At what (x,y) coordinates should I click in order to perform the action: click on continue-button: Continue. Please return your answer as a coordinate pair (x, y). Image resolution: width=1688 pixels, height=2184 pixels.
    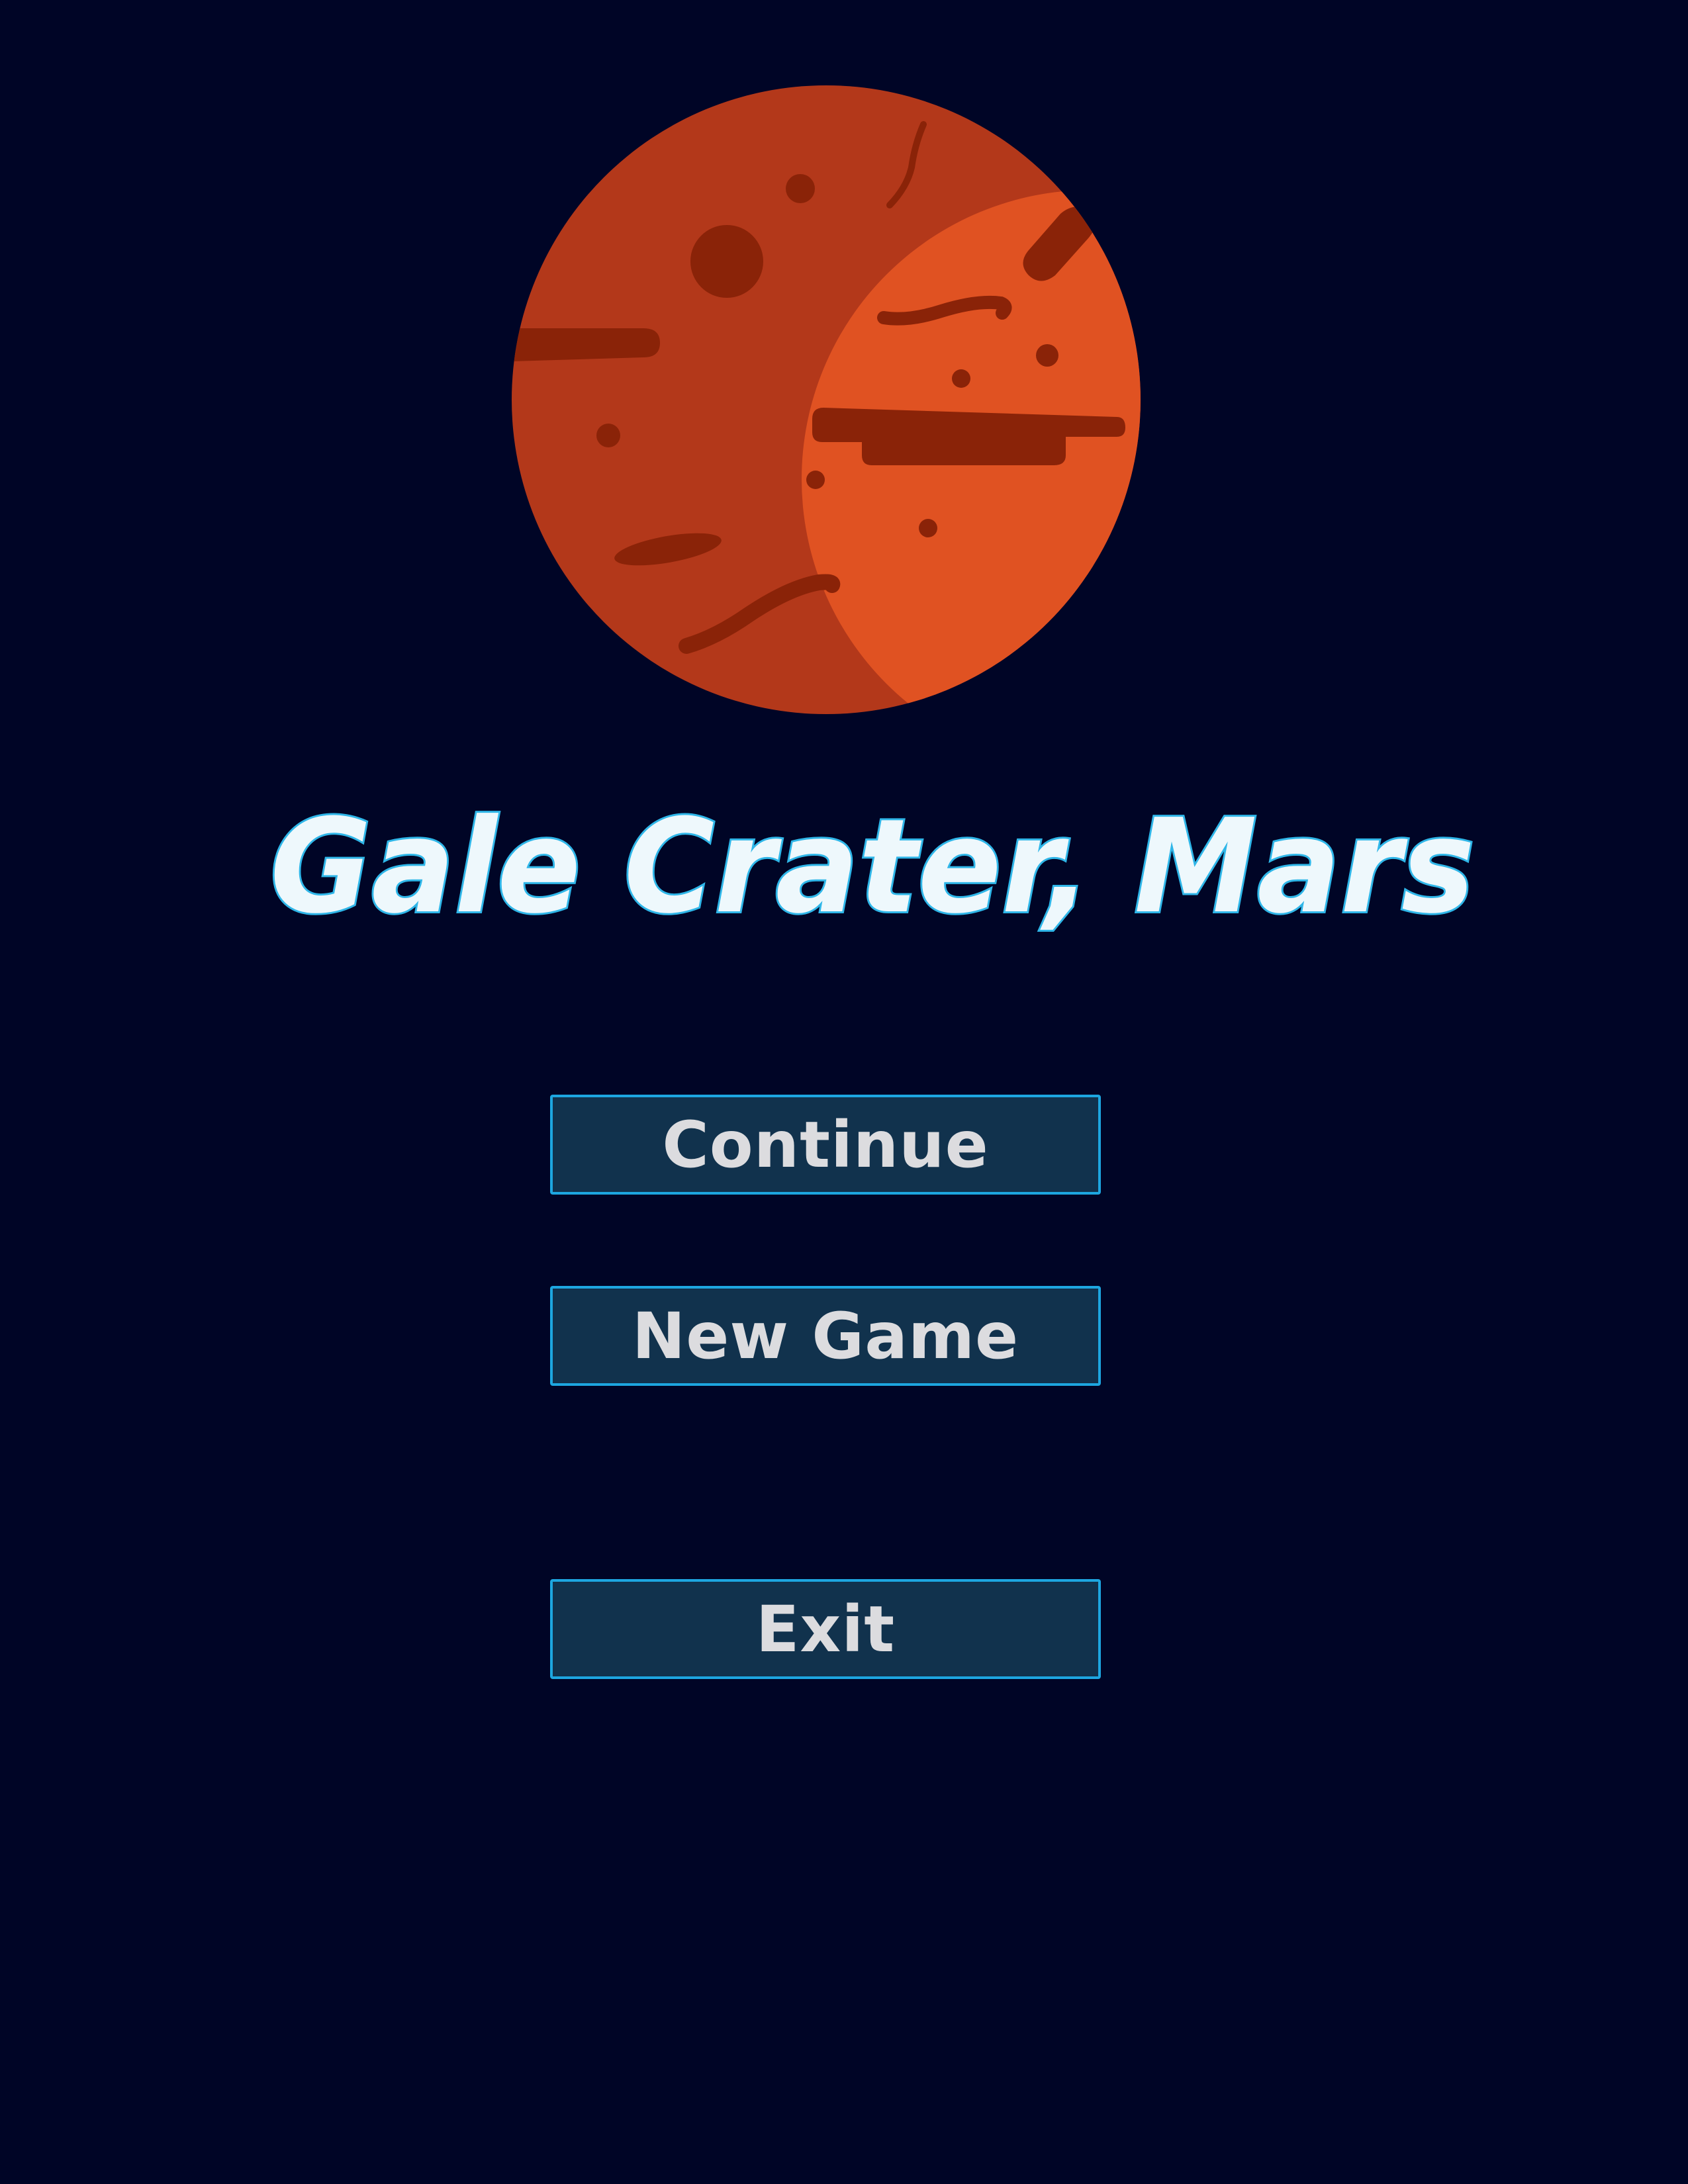
    Looking at the image, I should click on (825, 1145).